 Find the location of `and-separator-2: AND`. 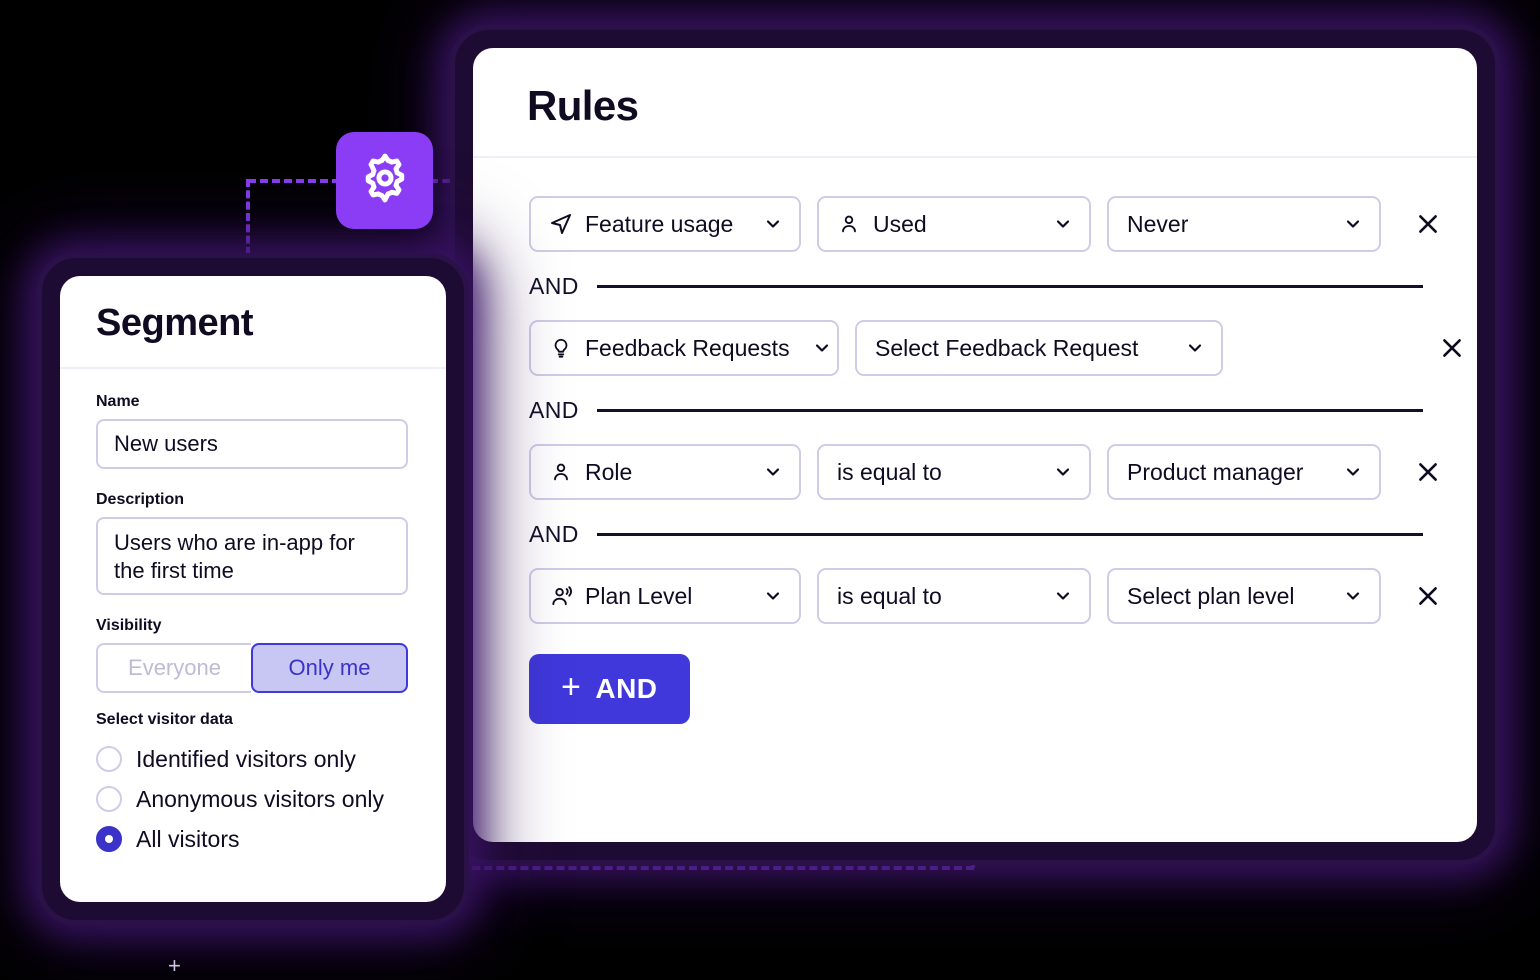

and-separator-2: AND is located at coordinates (975, 410).